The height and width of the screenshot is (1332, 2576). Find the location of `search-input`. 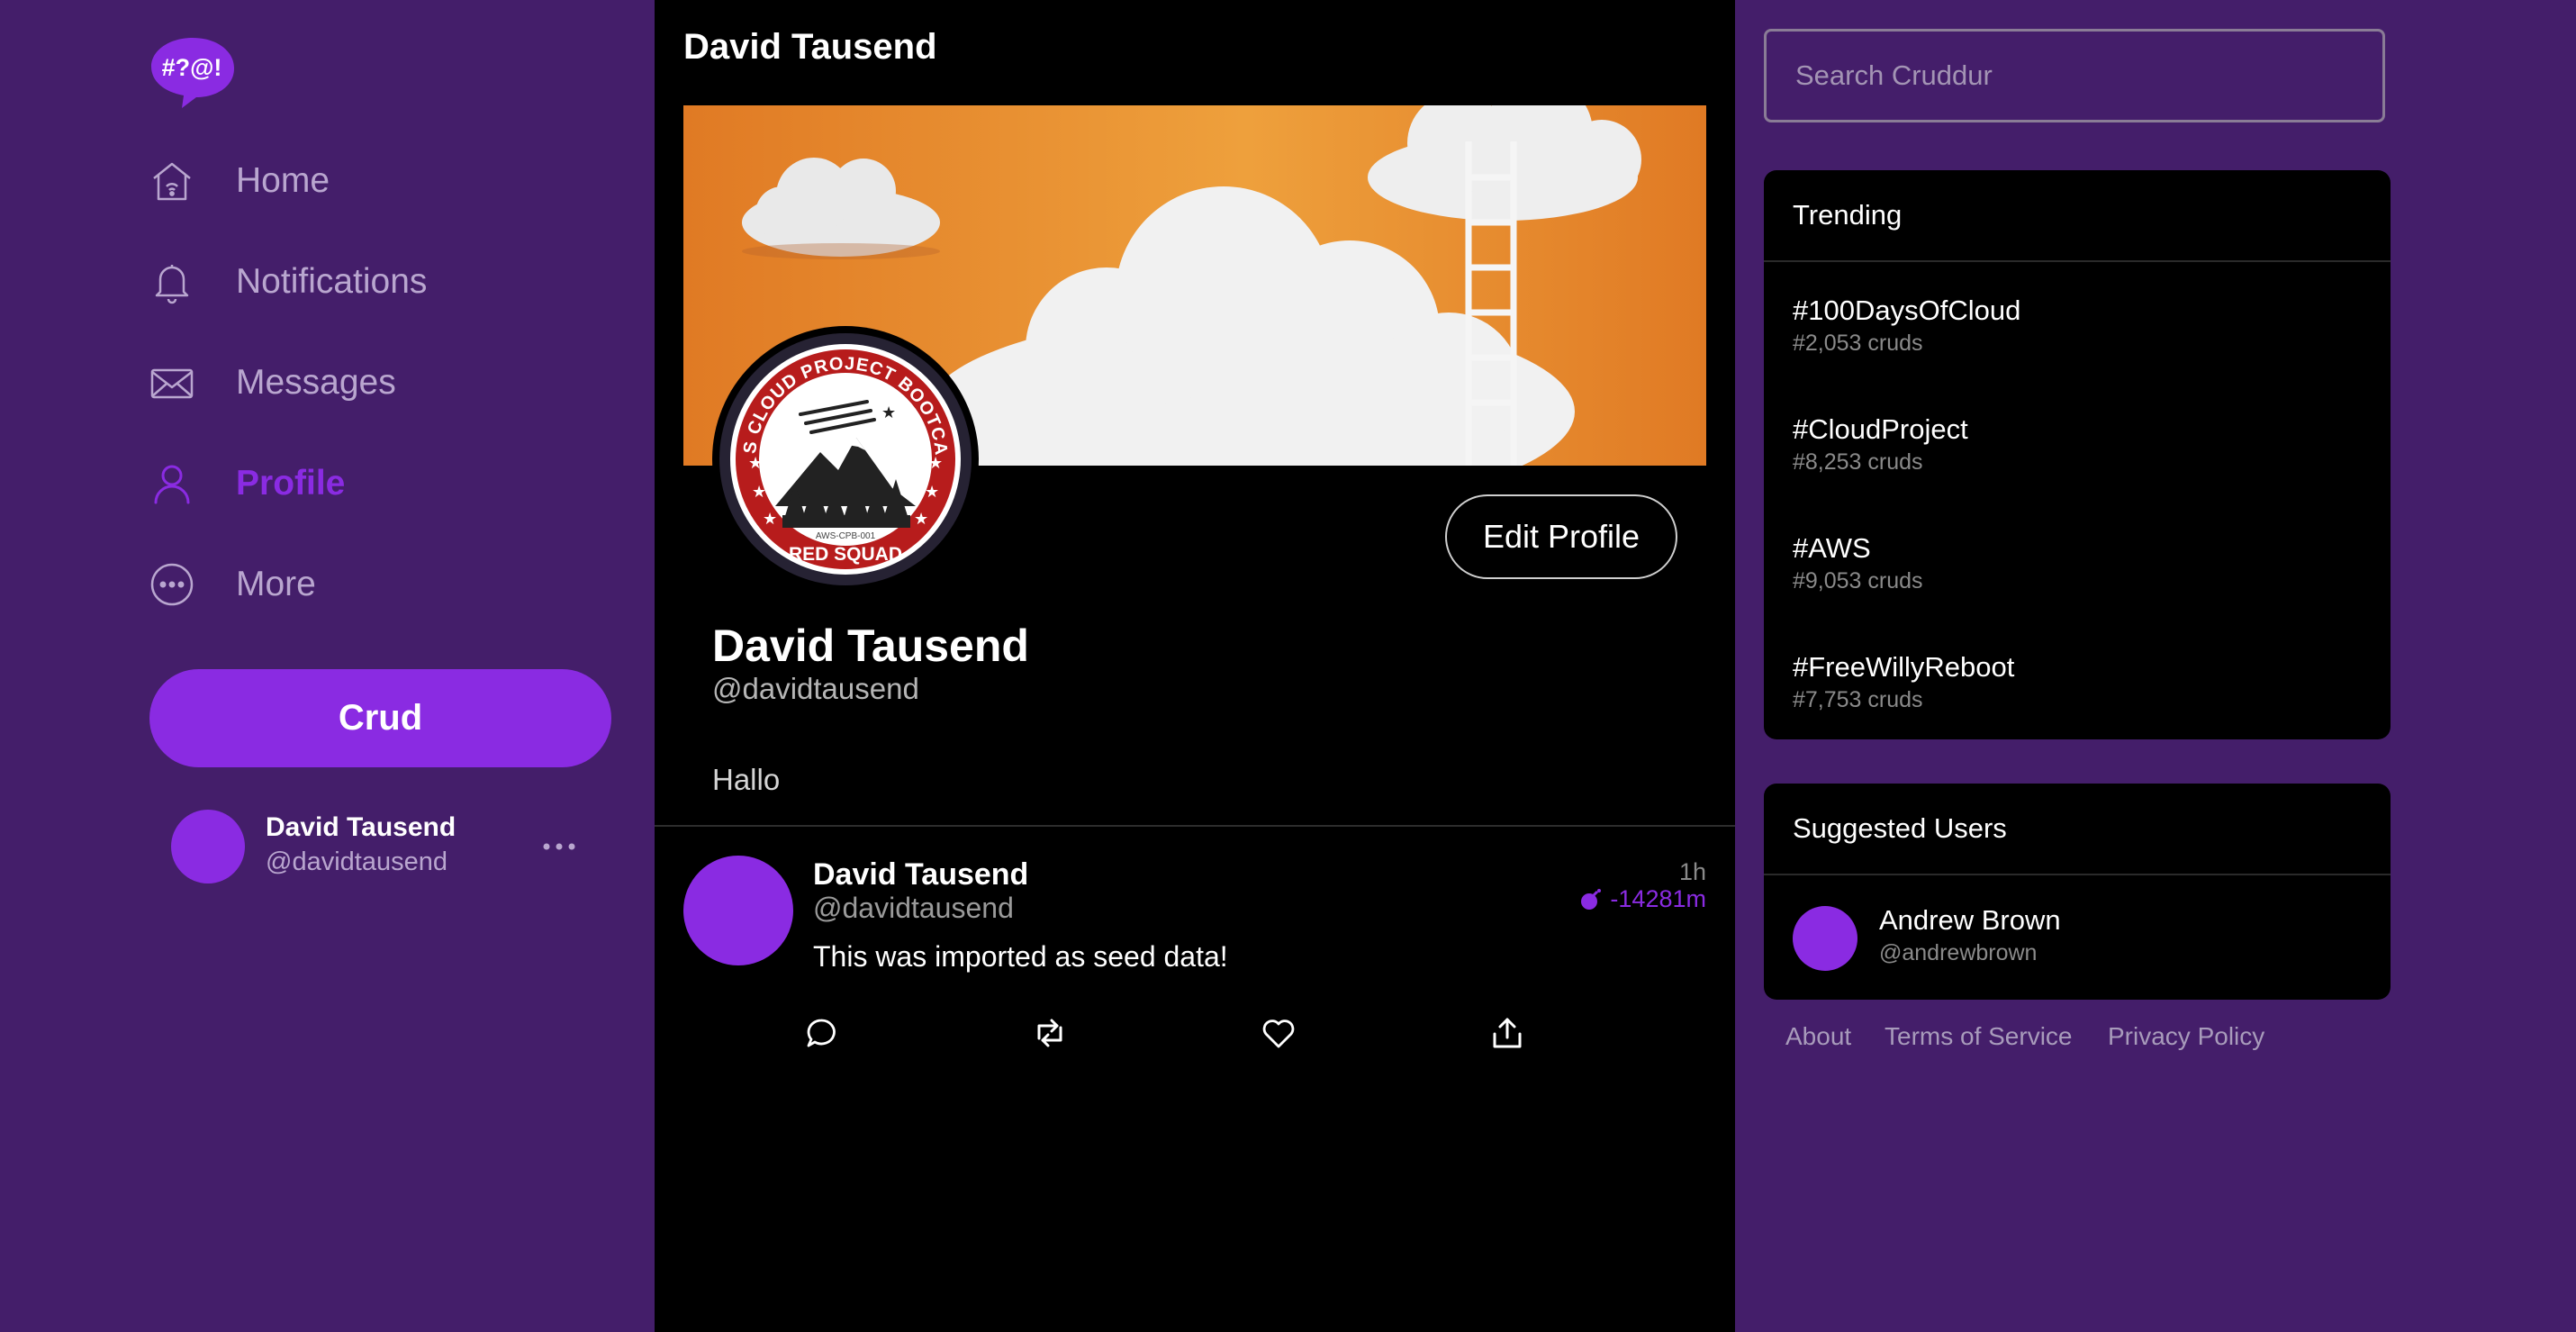

search-input is located at coordinates (2074, 76).